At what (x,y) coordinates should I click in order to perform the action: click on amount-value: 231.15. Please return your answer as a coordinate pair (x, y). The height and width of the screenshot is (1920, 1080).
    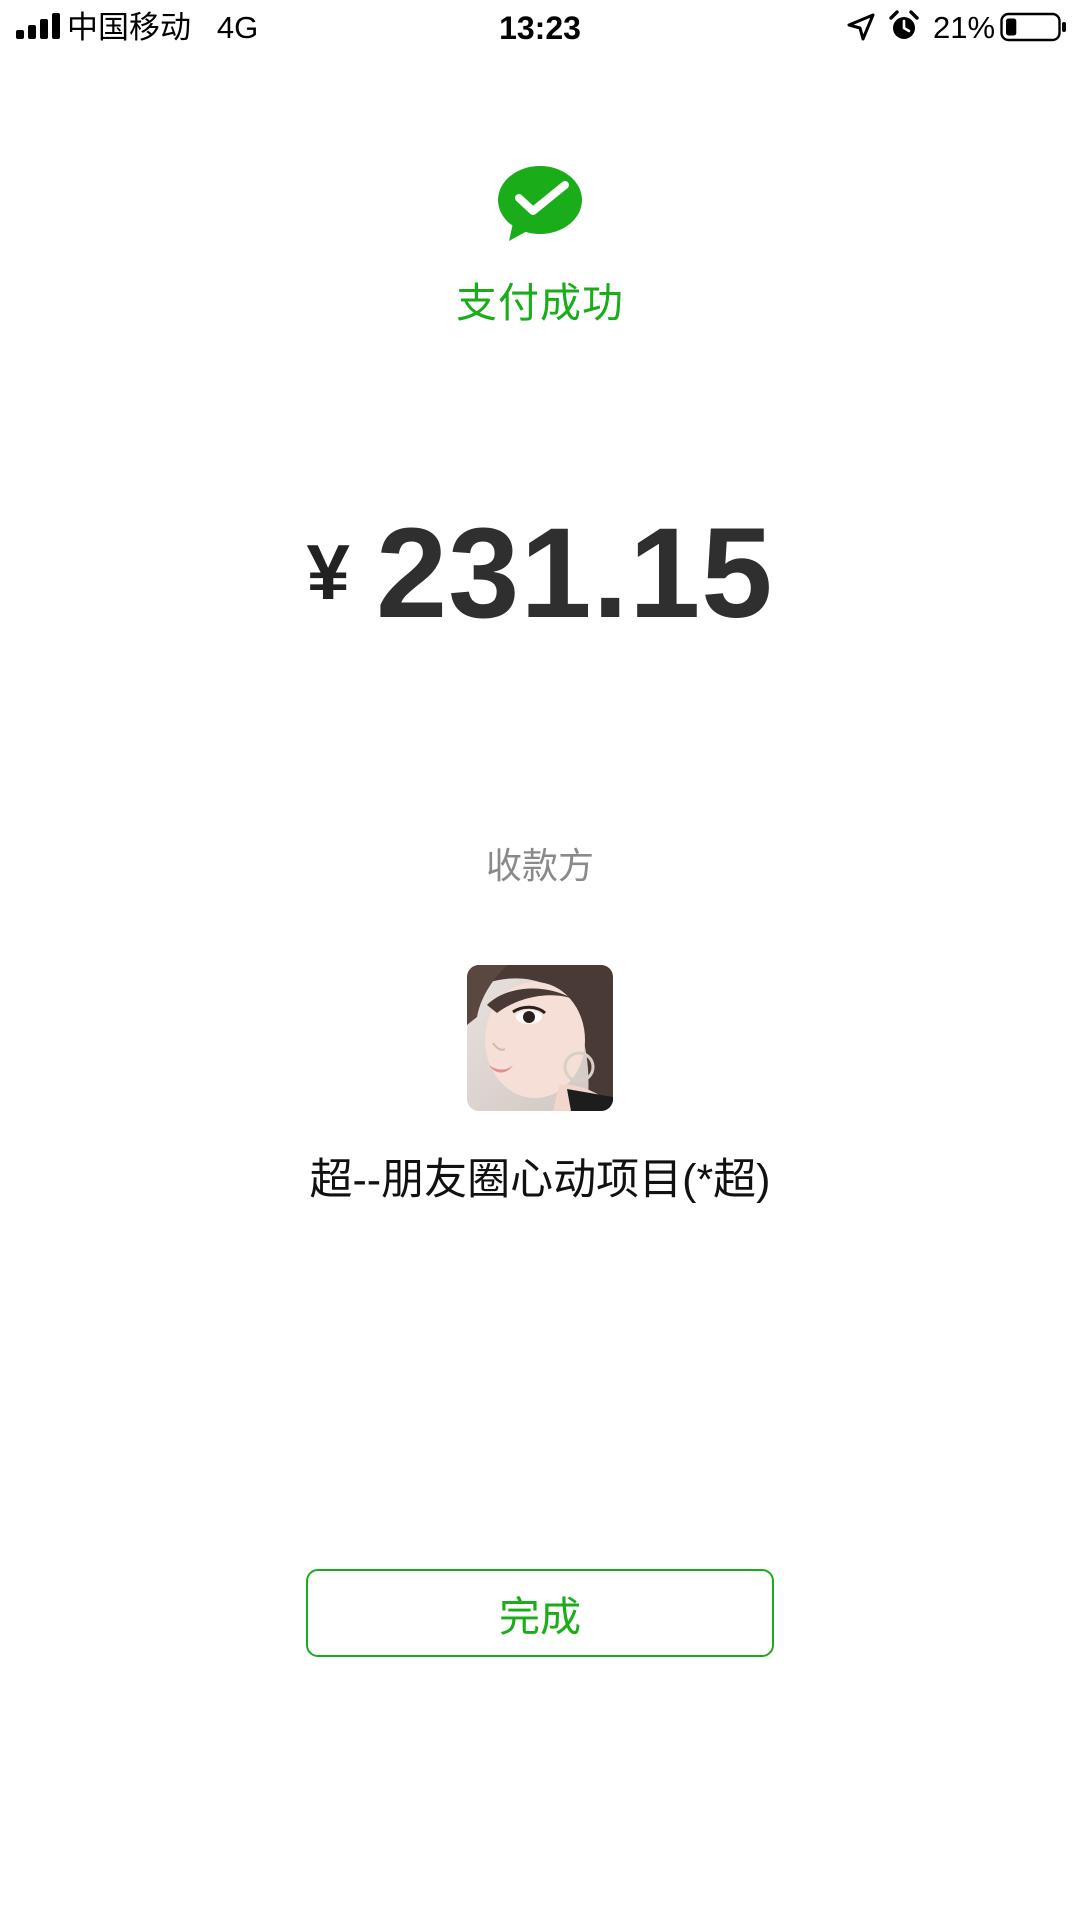
    Looking at the image, I should click on (574, 573).